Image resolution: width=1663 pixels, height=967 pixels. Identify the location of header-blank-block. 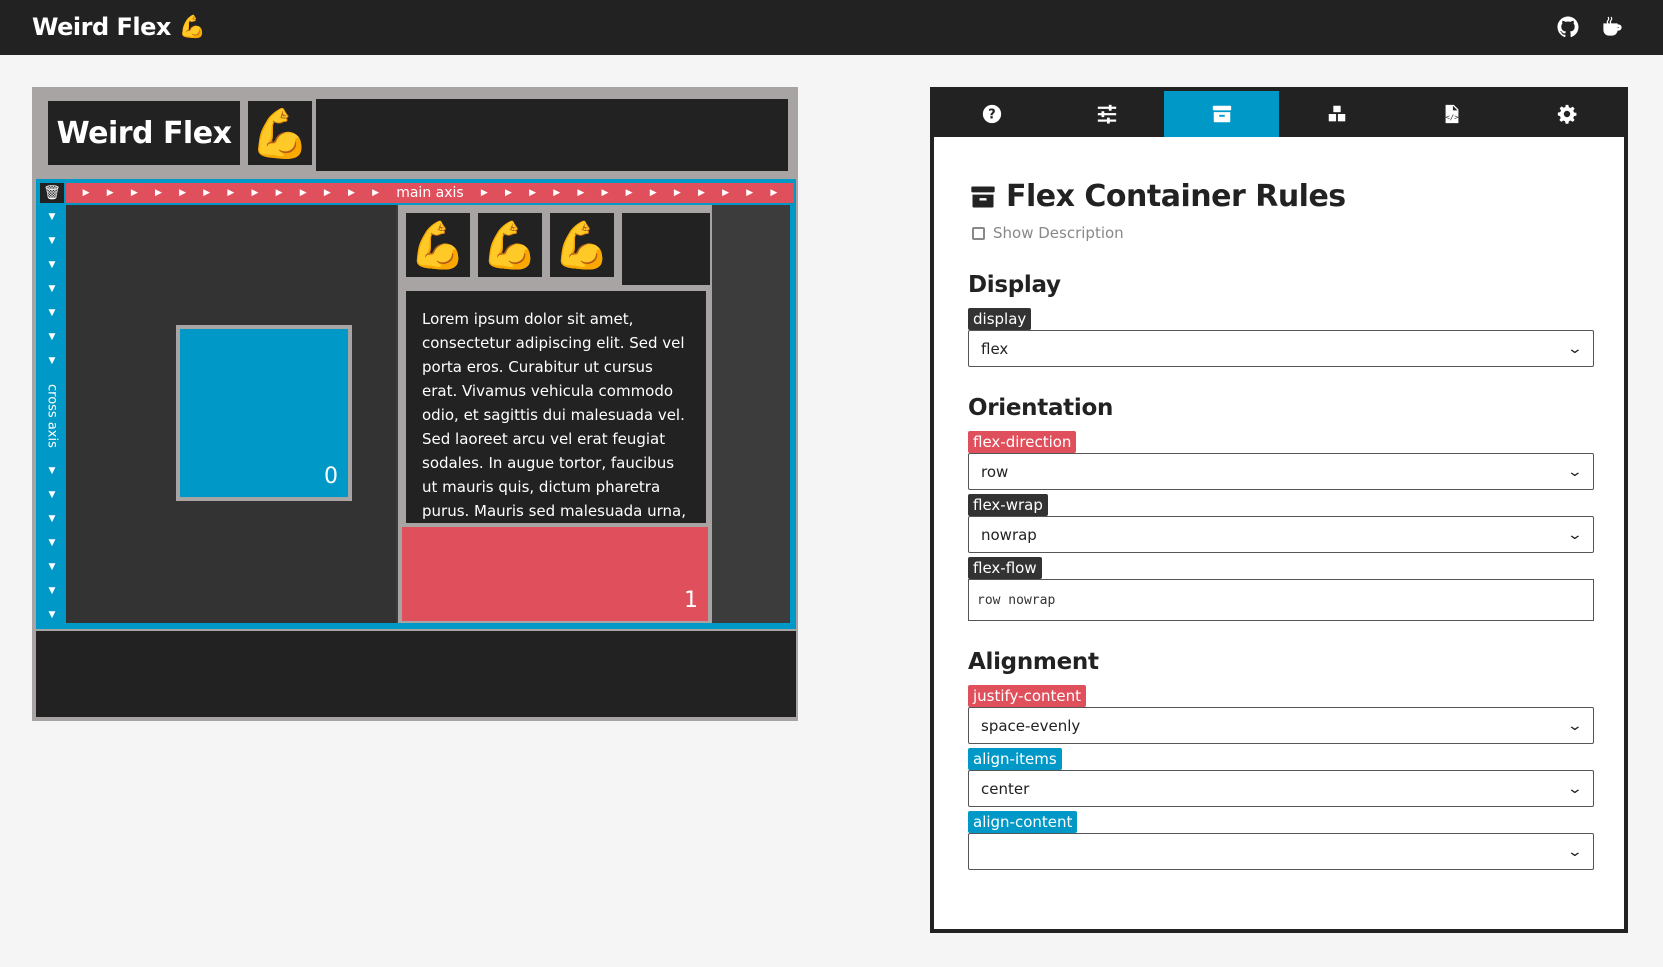
(552, 135).